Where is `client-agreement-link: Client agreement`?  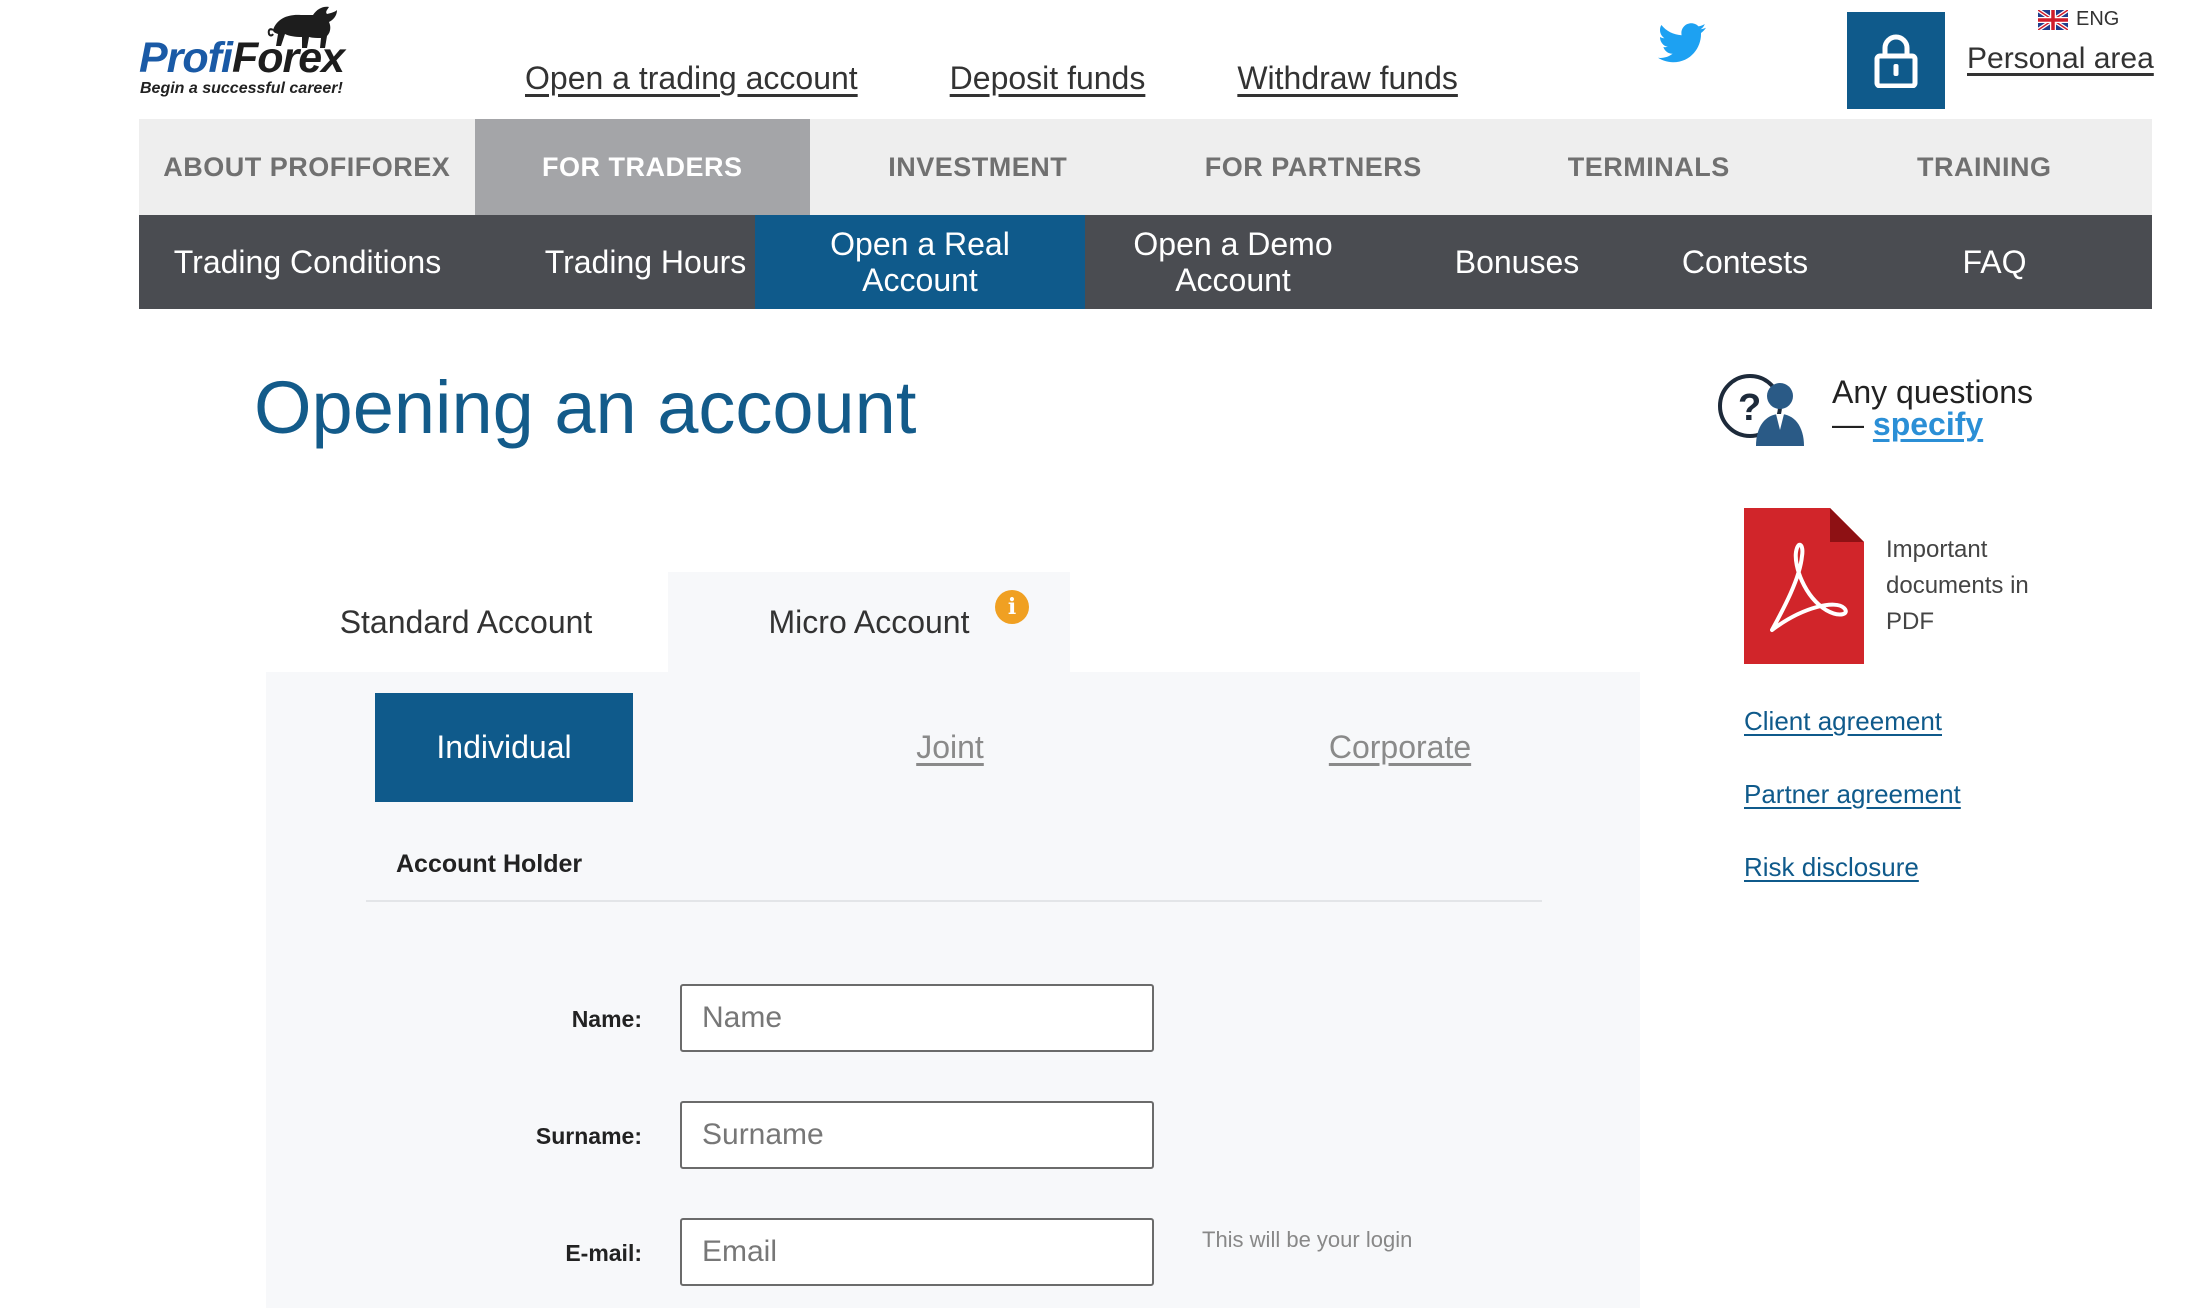
client-agreement-link: Client agreement is located at coordinates (1843, 721).